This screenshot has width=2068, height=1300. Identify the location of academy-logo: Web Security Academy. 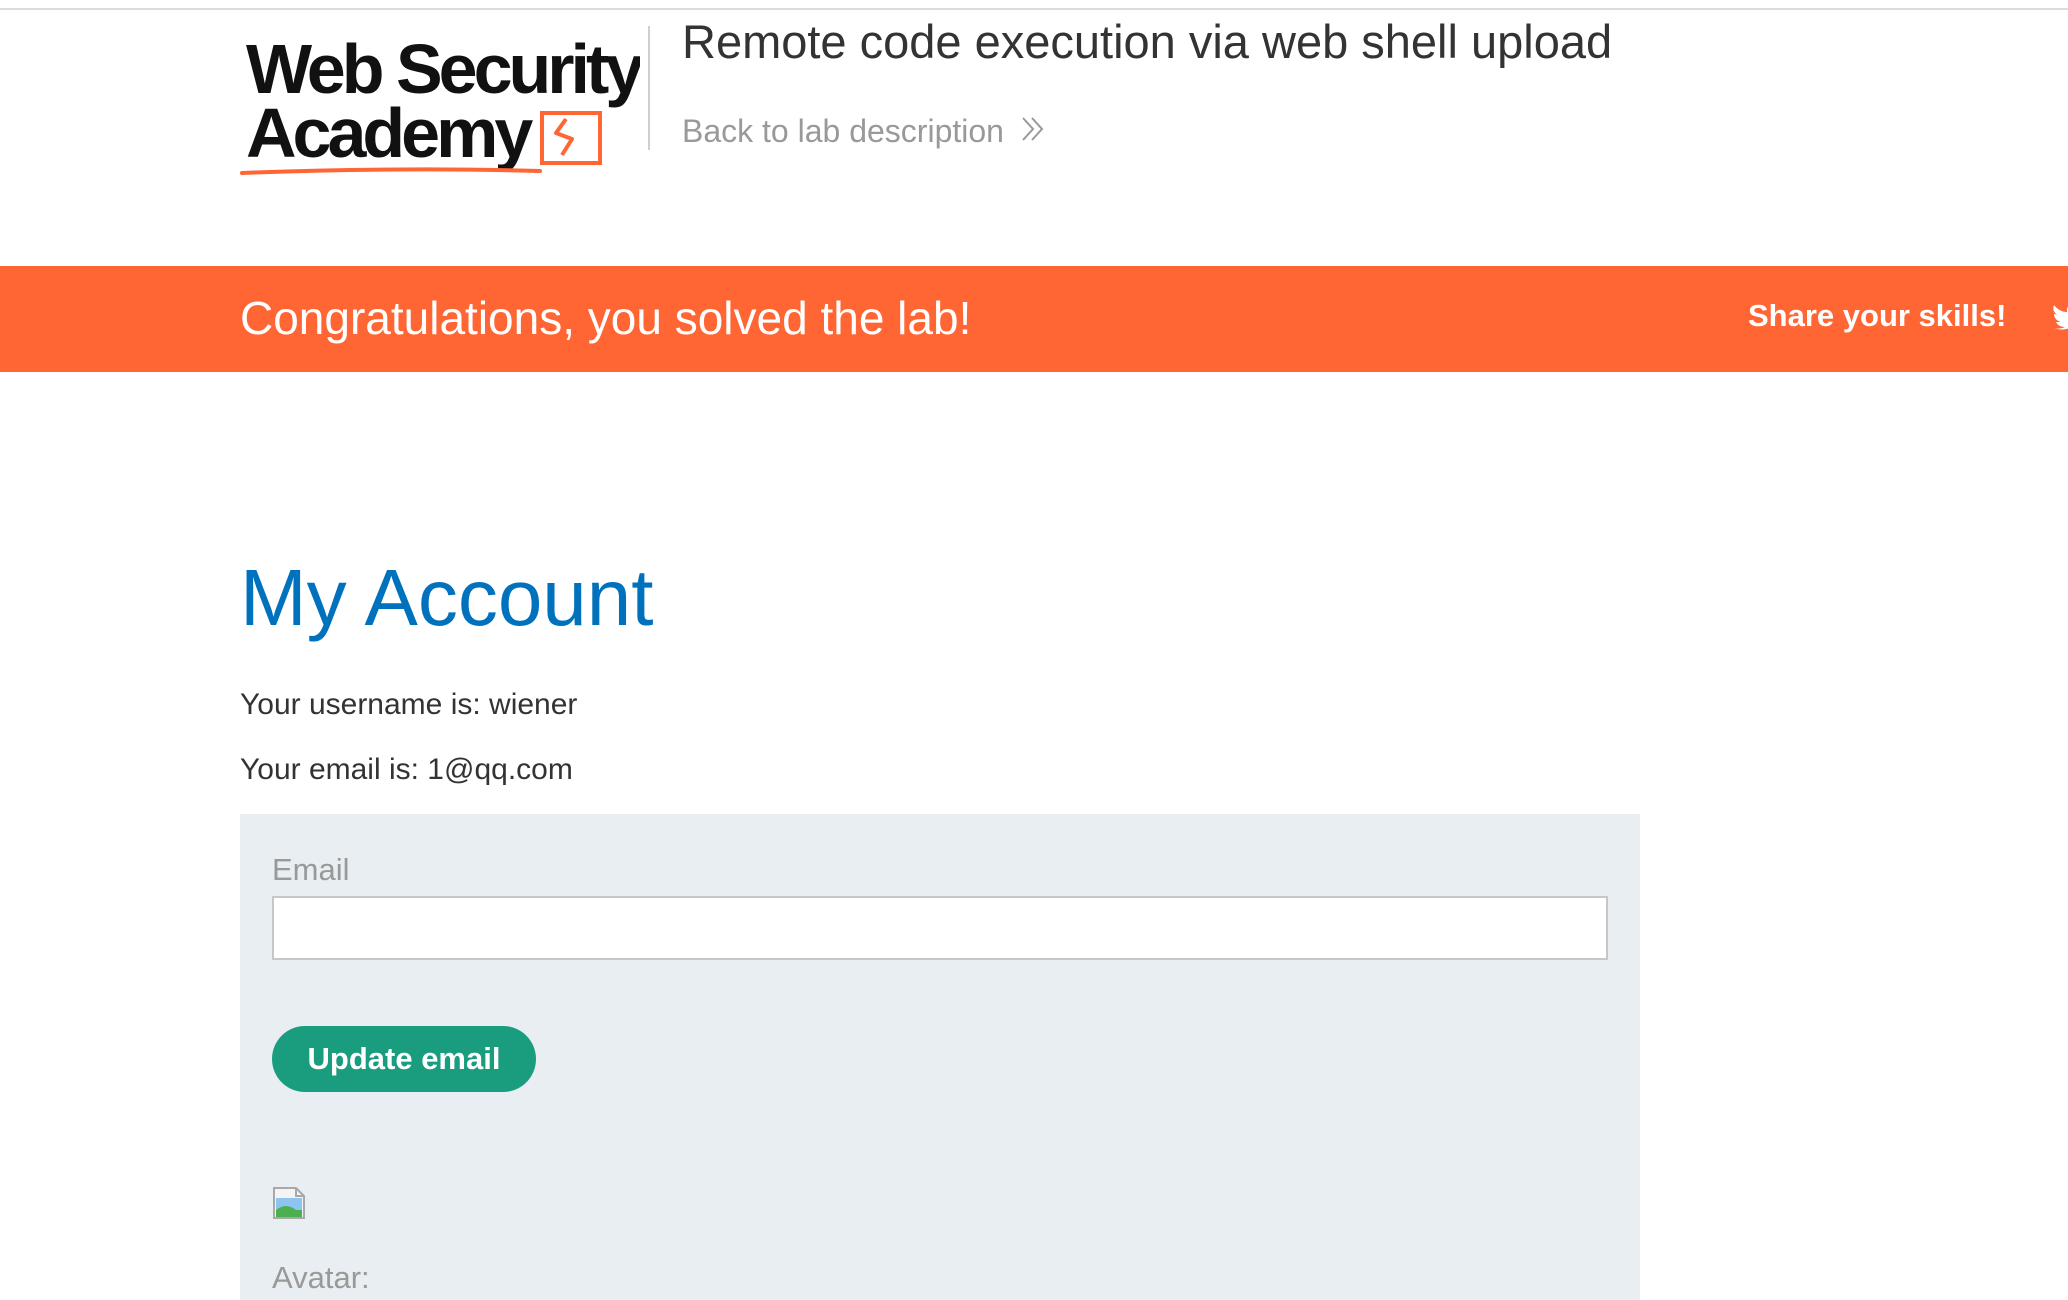
(440, 105).